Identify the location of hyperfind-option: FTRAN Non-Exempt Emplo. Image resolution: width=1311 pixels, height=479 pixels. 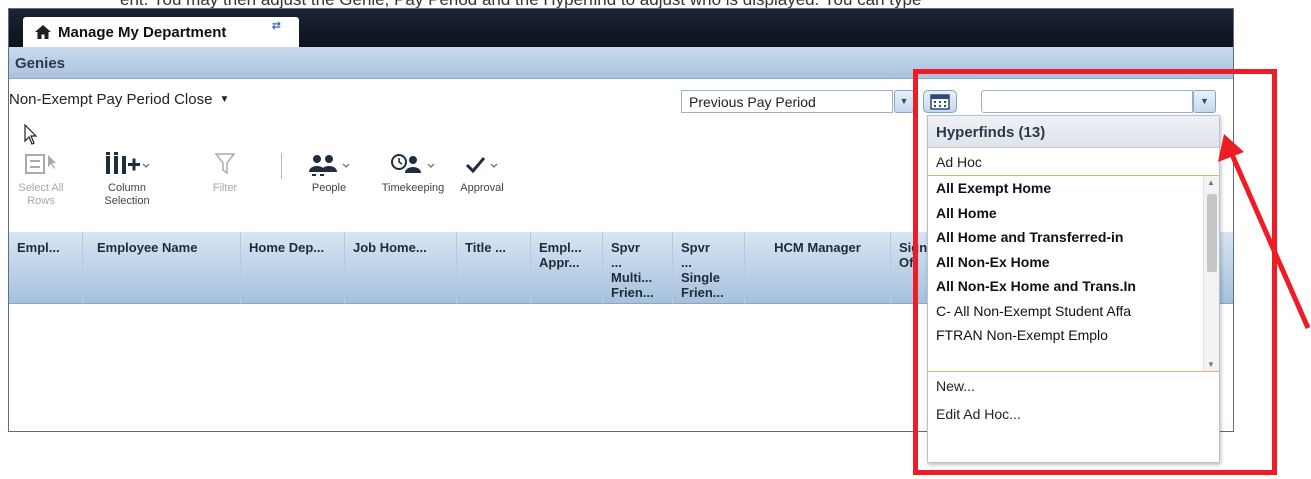
(1073, 335).